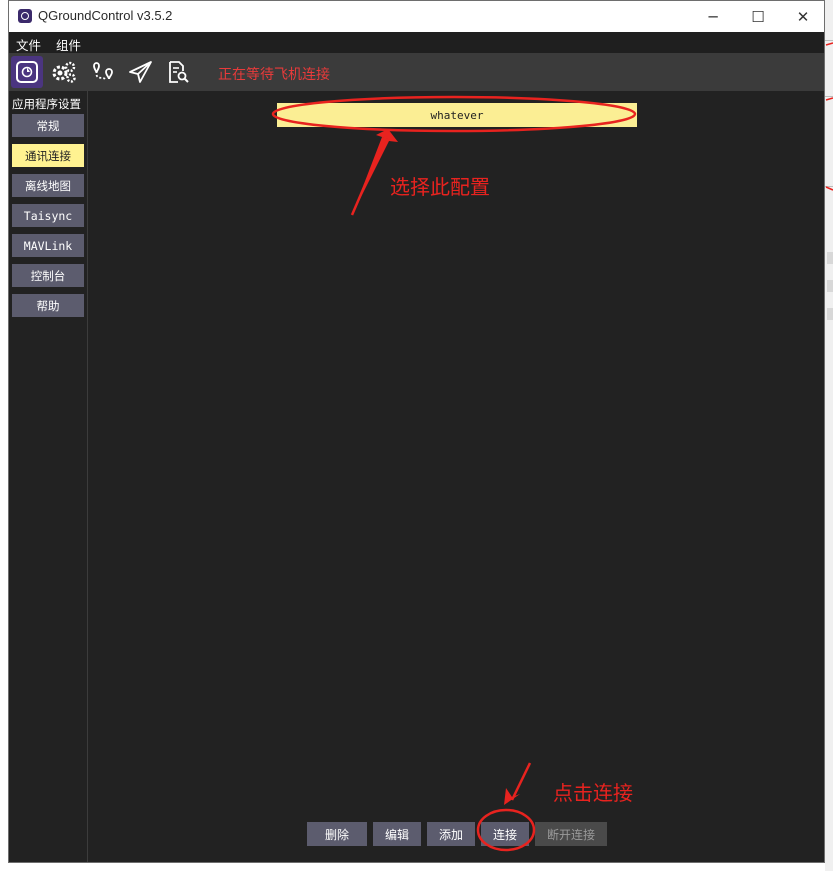 This screenshot has width=833, height=871. Describe the element at coordinates (803, 16) in the screenshot. I see `close-button: ✕` at that location.